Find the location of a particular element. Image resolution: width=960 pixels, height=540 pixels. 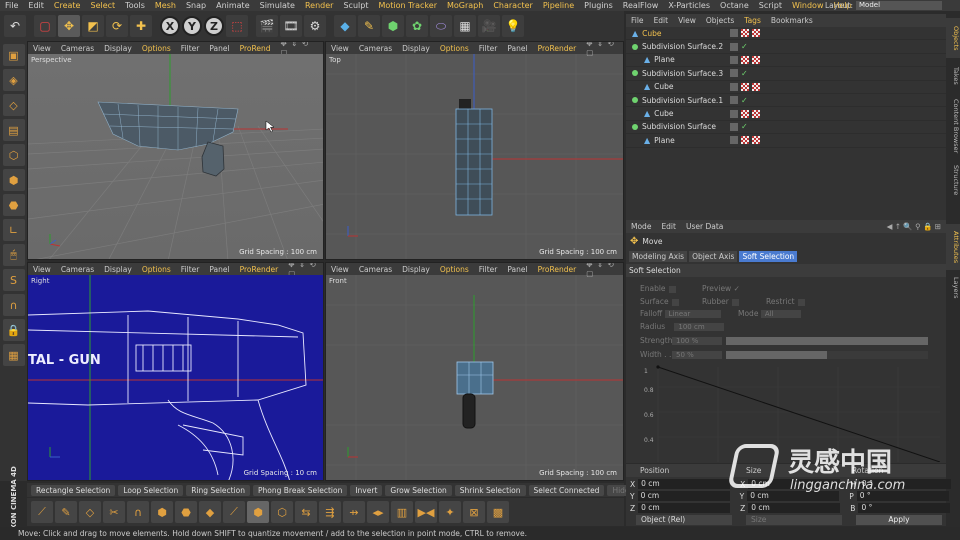

move-icon: ✥ is located at coordinates (69, 26).